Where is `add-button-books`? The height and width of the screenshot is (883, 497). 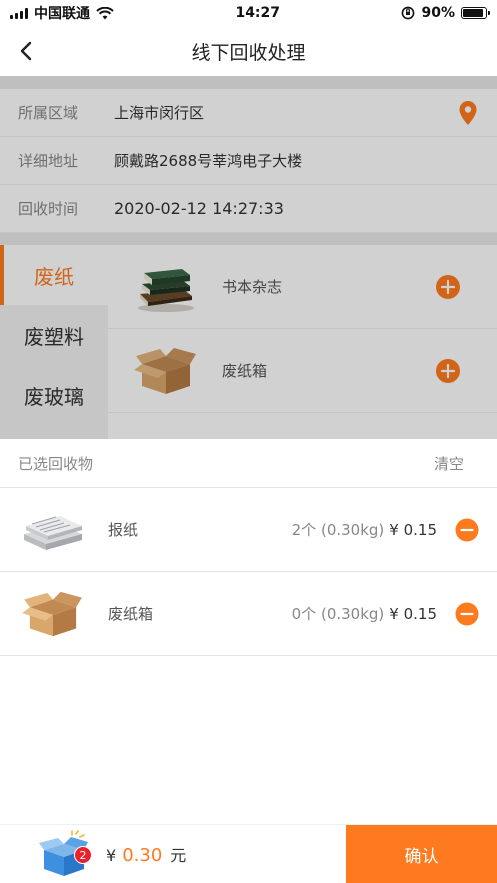
add-button-books is located at coordinates (448, 287).